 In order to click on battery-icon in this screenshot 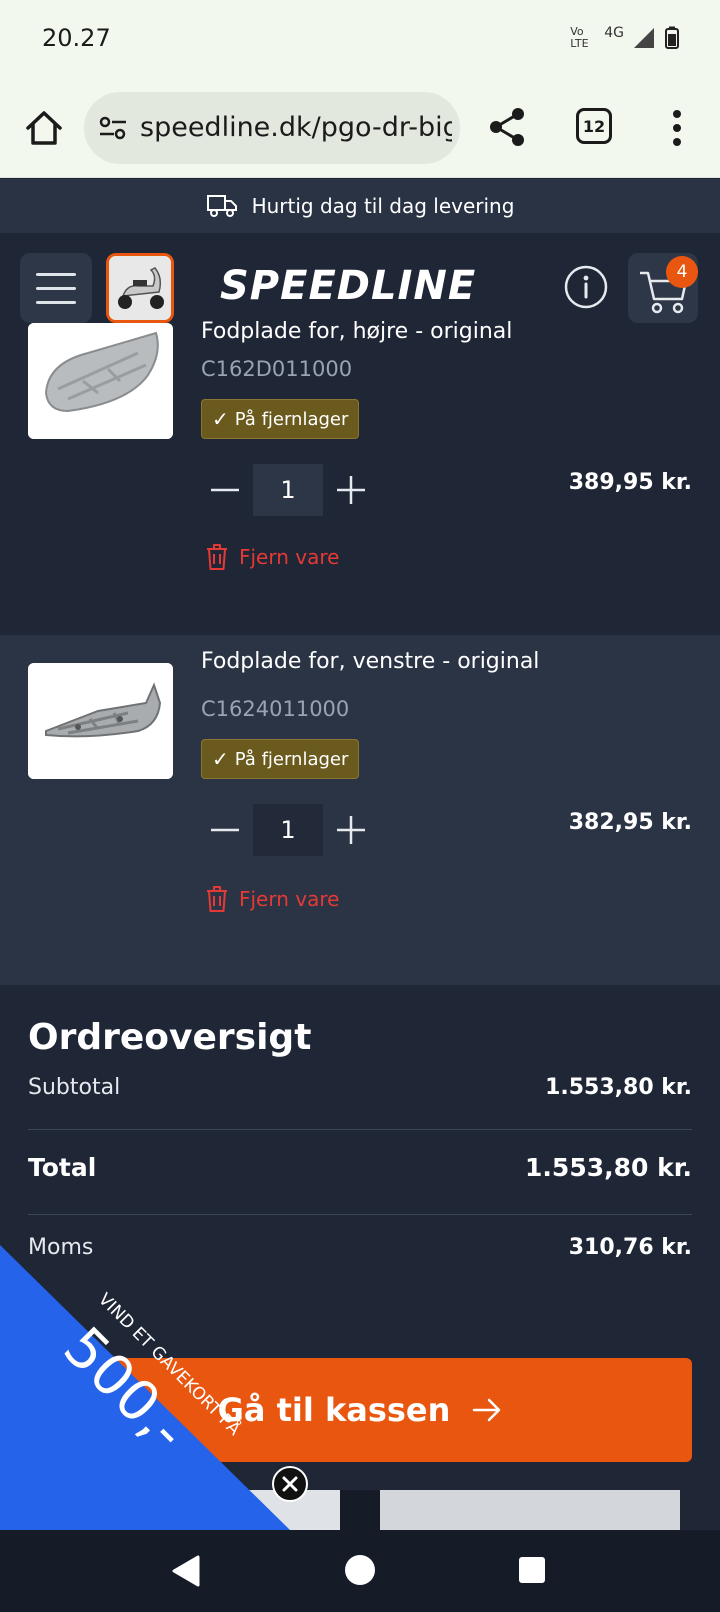, I will do `click(672, 37)`.